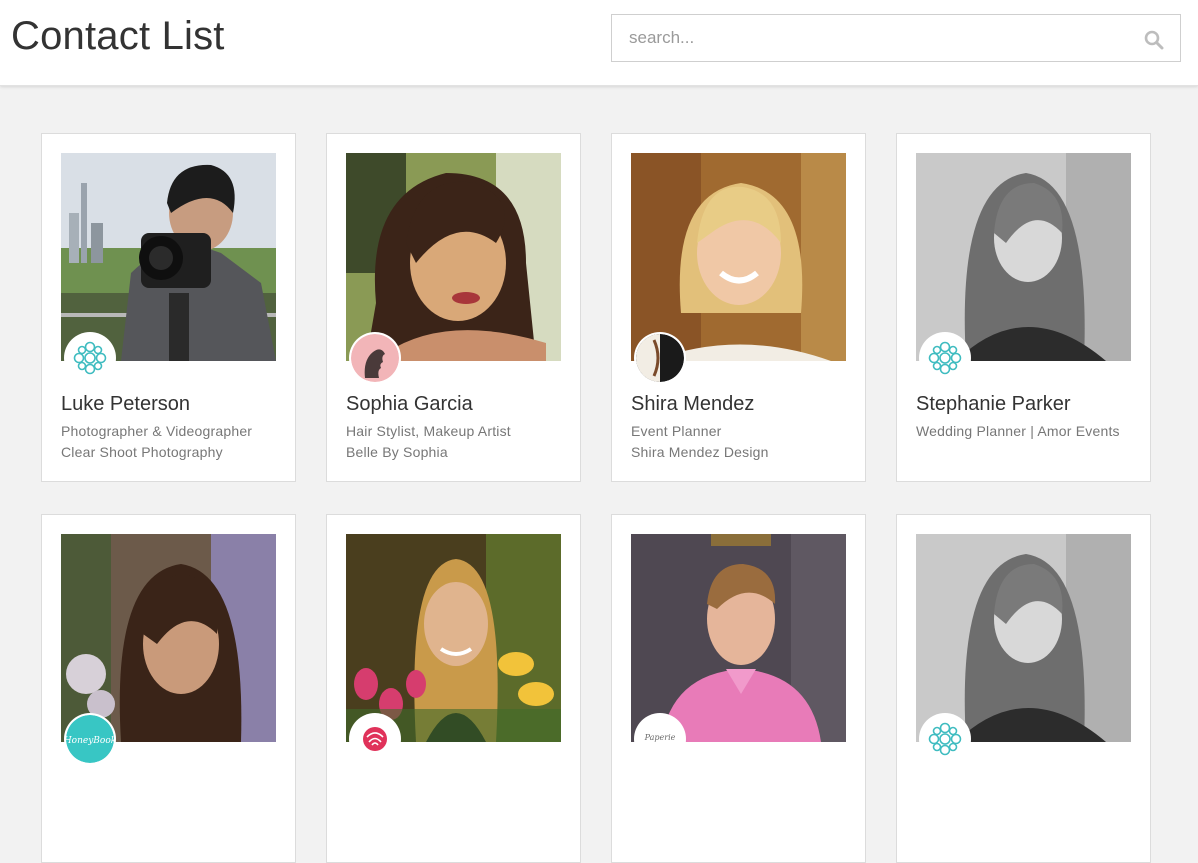 The width and height of the screenshot is (1198, 863). What do you see at coordinates (1154, 40) in the screenshot?
I see `search-icon` at bounding box center [1154, 40].